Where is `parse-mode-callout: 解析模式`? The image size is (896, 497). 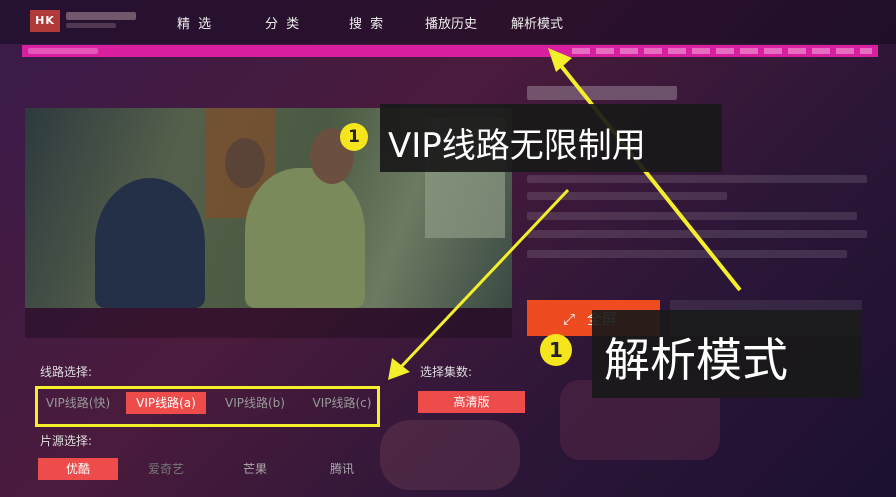
parse-mode-callout: 解析模式 is located at coordinates (727, 354).